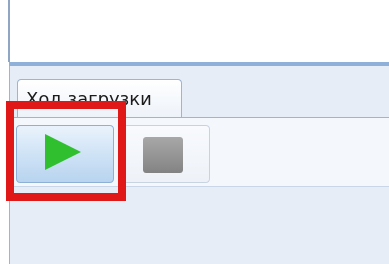  What do you see at coordinates (89, 99) in the screenshot?
I see `tab-label: Ход загрузки` at bounding box center [89, 99].